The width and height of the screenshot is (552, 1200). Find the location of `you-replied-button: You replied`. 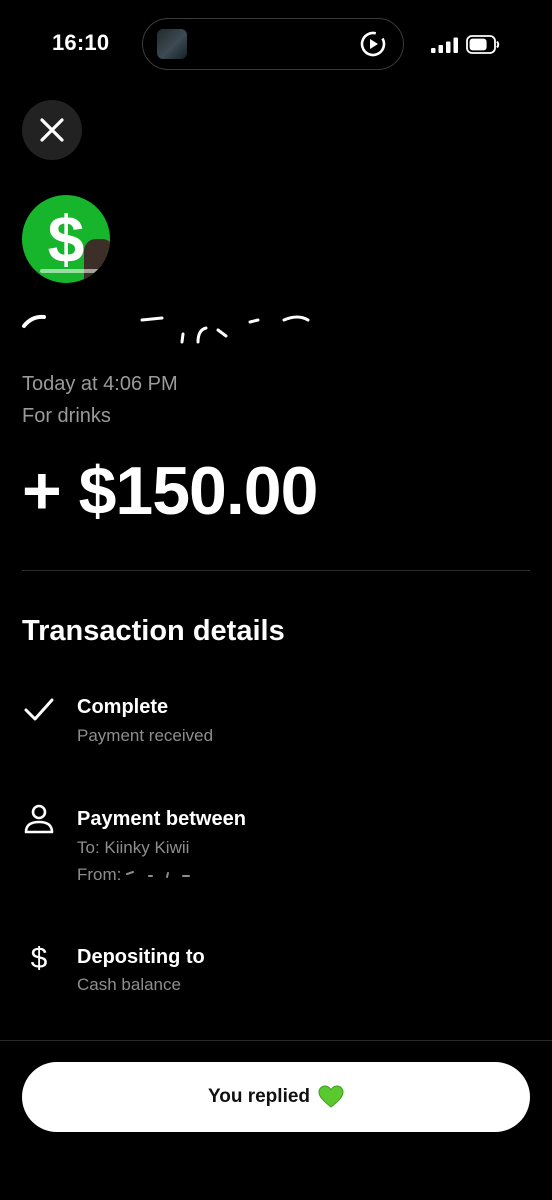

you-replied-button: You replied is located at coordinates (276, 1097).